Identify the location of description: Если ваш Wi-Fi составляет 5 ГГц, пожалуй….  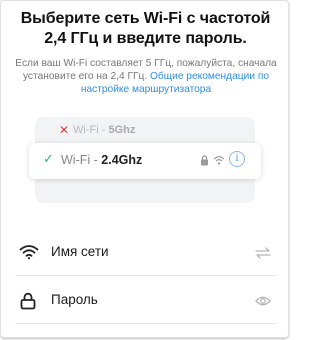
(146, 76).